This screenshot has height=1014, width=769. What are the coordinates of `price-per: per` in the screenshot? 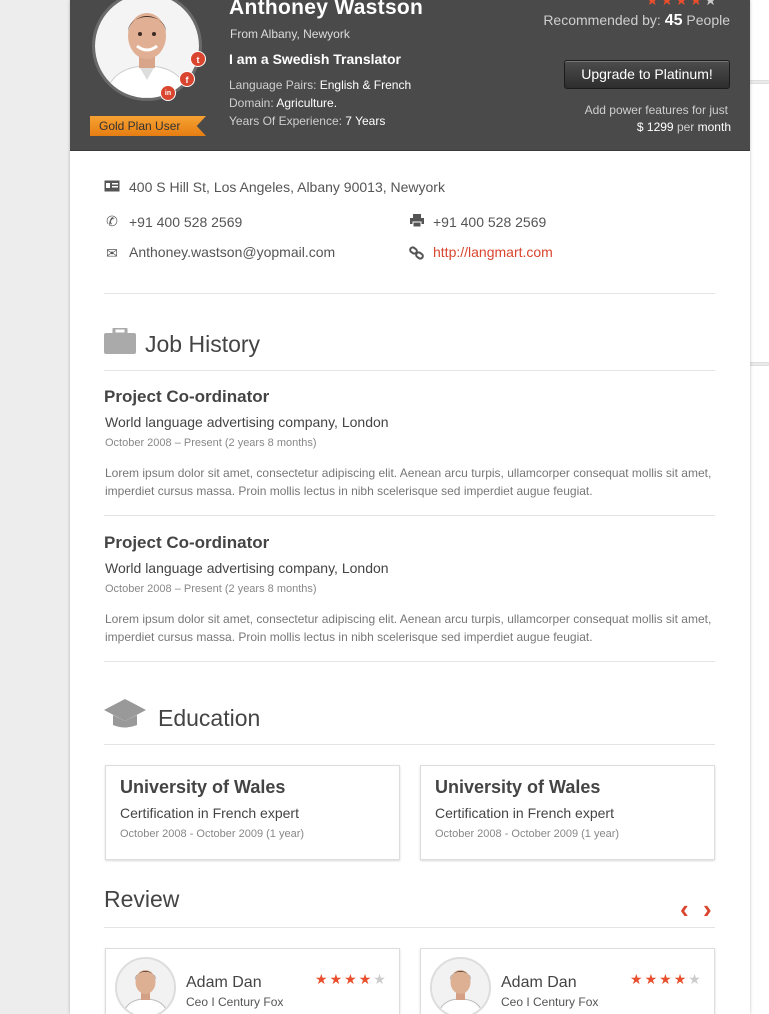 It's located at (685, 127).